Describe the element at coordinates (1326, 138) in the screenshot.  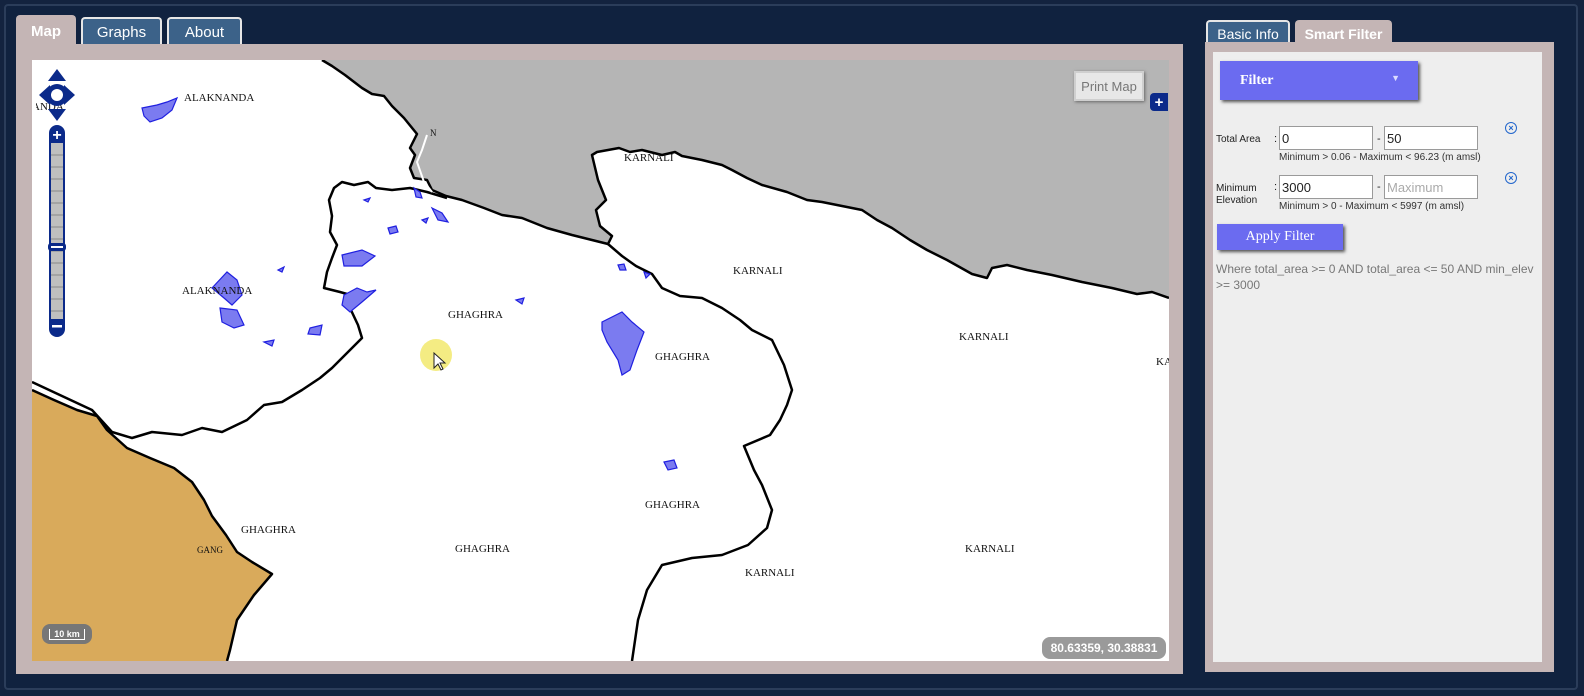
I see `total-area-min-input` at that location.